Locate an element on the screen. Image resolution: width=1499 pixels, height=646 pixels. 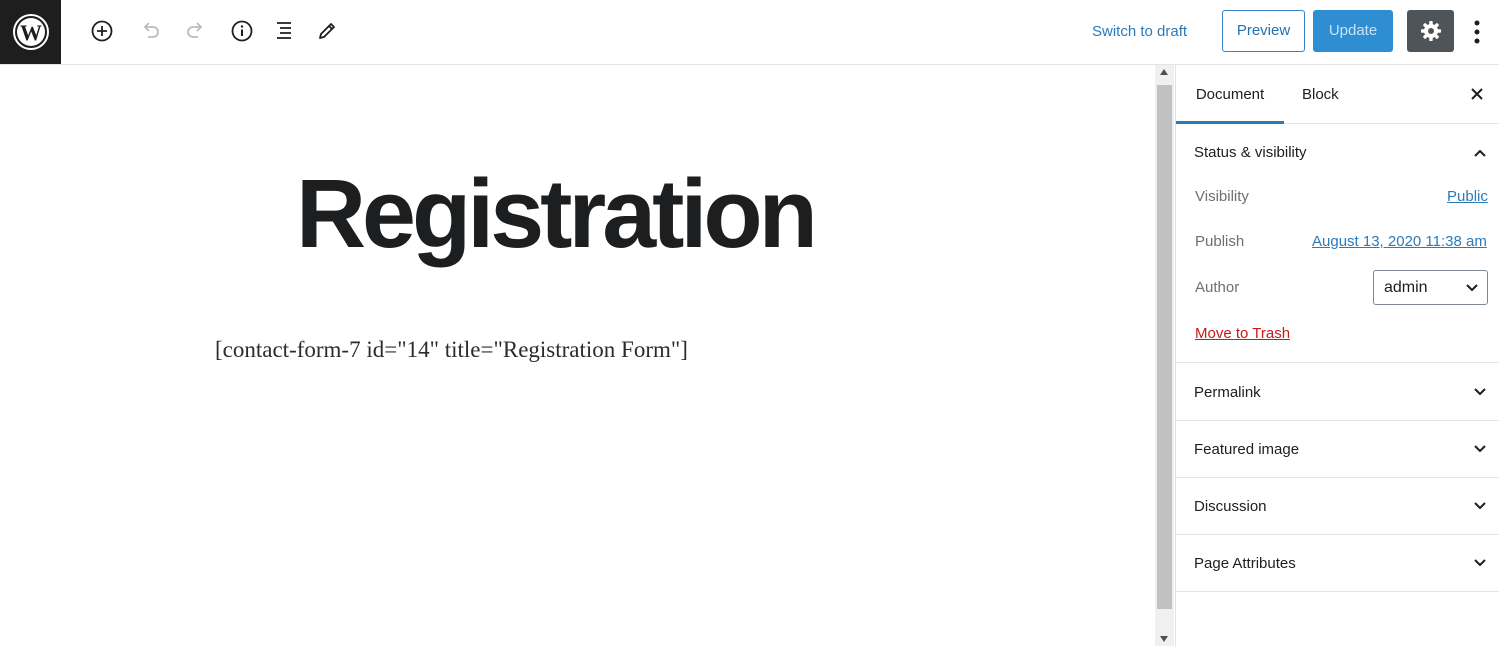
undo-icon is located at coordinates (151, 30).